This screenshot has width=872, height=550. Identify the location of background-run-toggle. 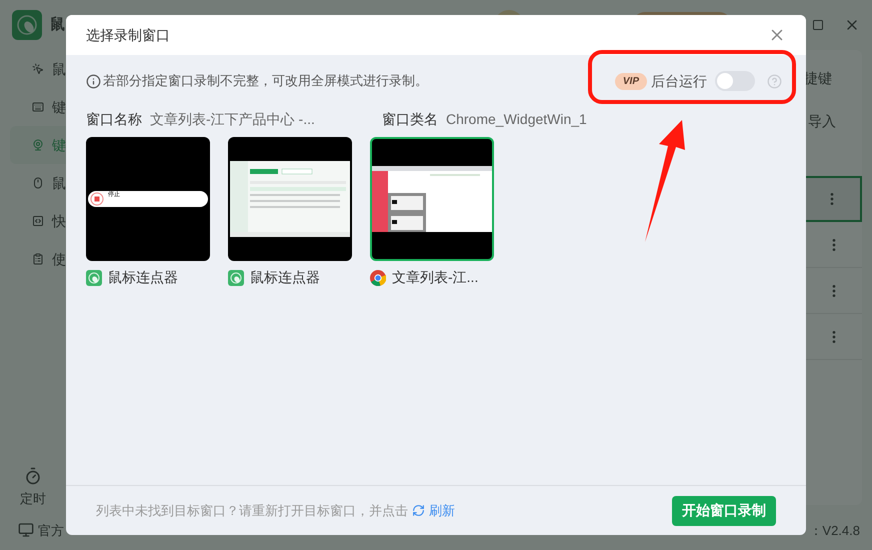
(735, 81).